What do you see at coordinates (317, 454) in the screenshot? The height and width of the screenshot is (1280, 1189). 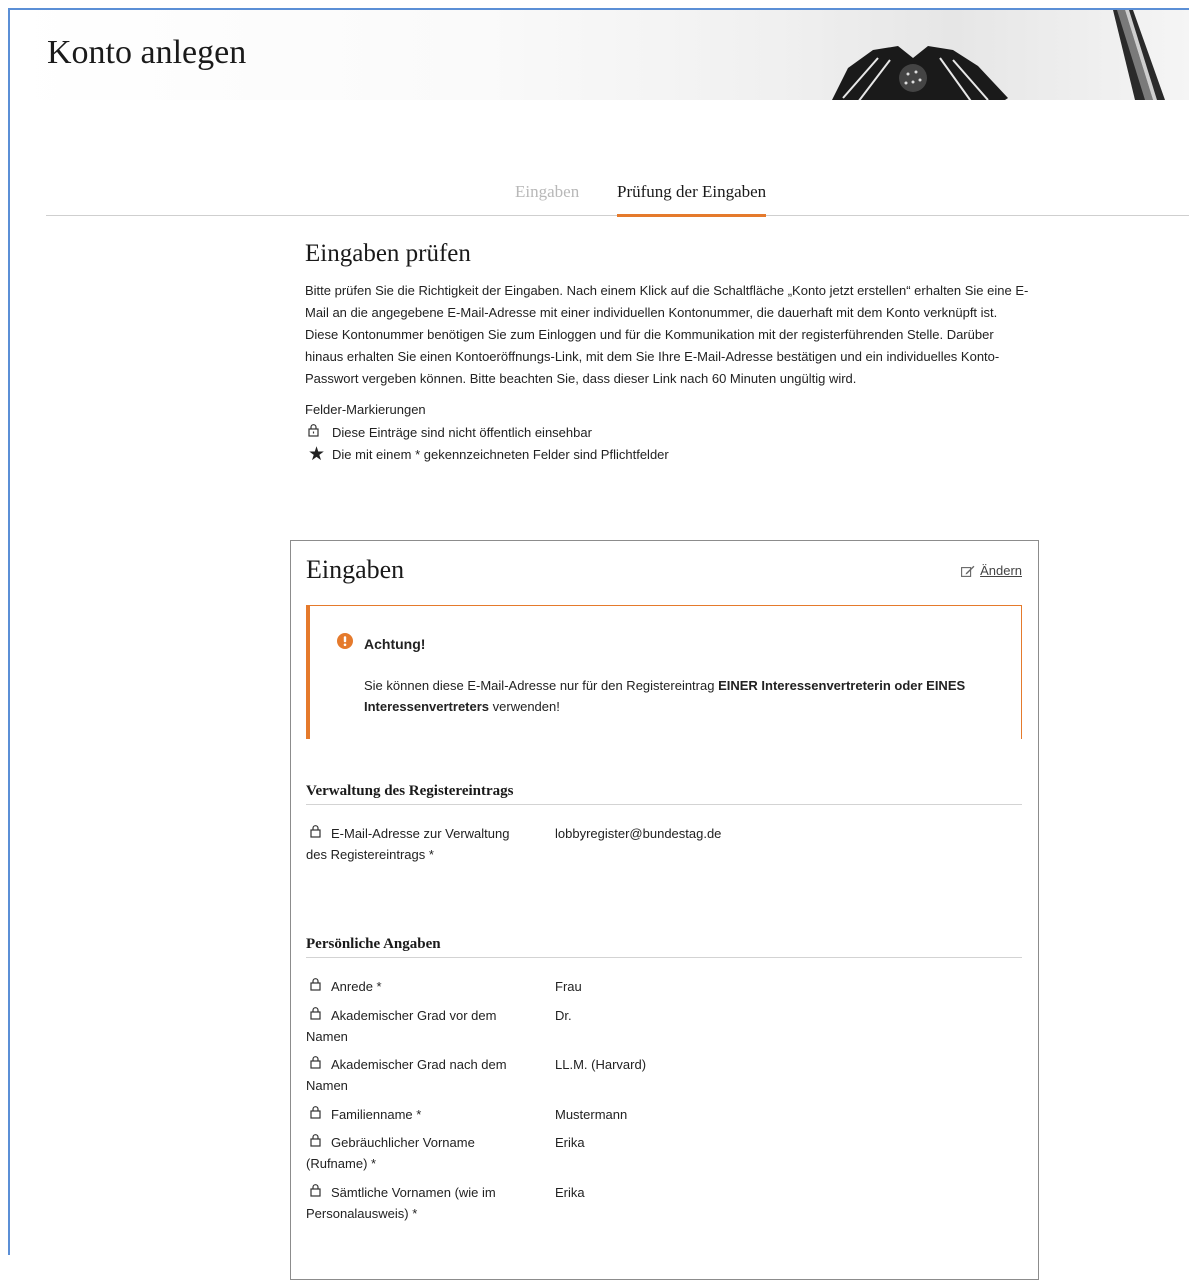 I see `asterisk-icon: ★` at bounding box center [317, 454].